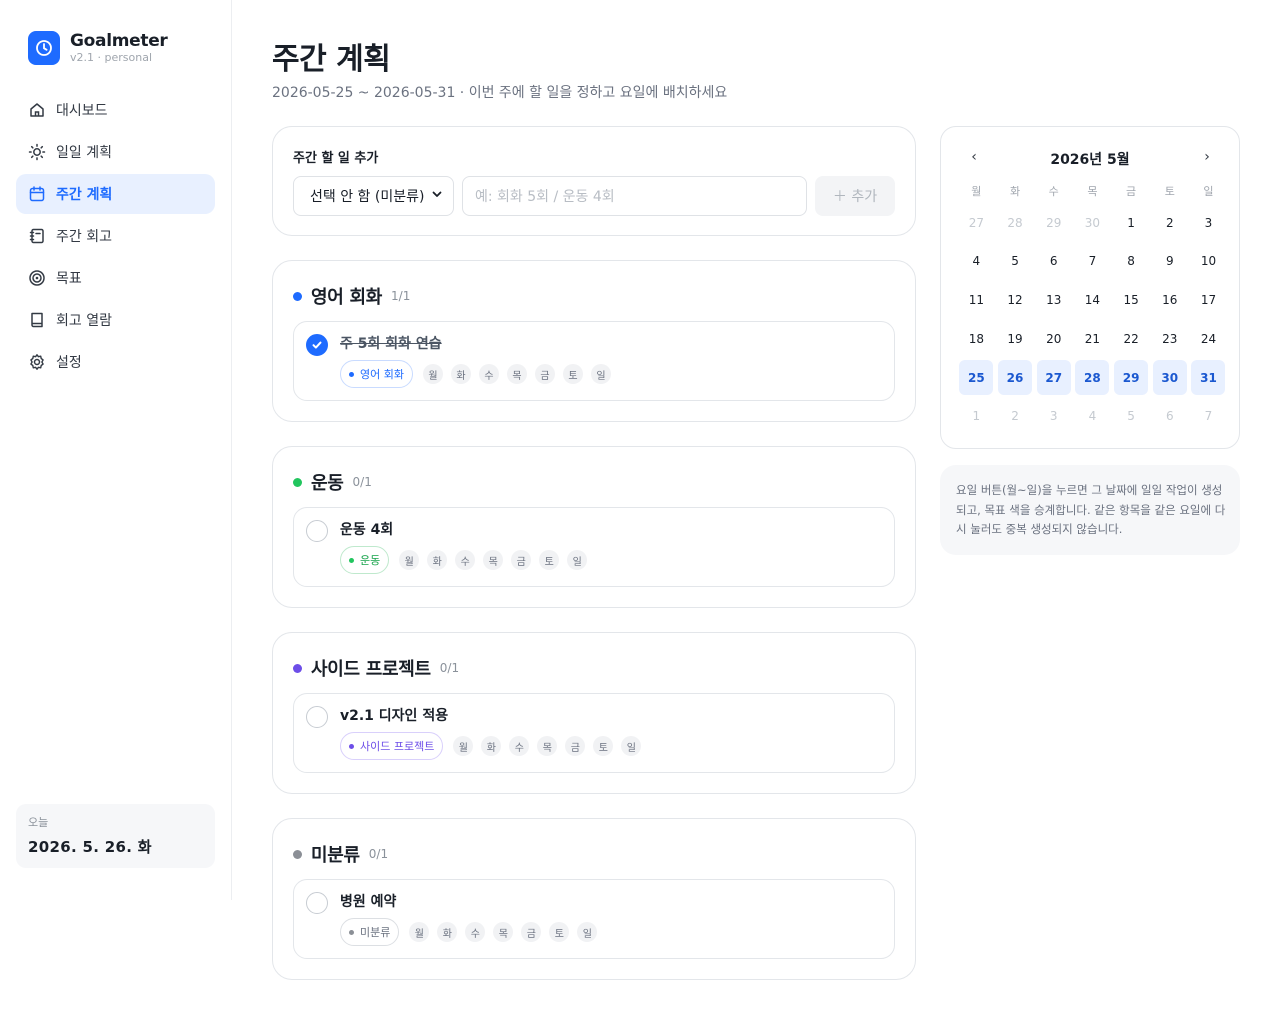 The image size is (1280, 1012). I want to click on calendar-day: 16, so click(1170, 300).